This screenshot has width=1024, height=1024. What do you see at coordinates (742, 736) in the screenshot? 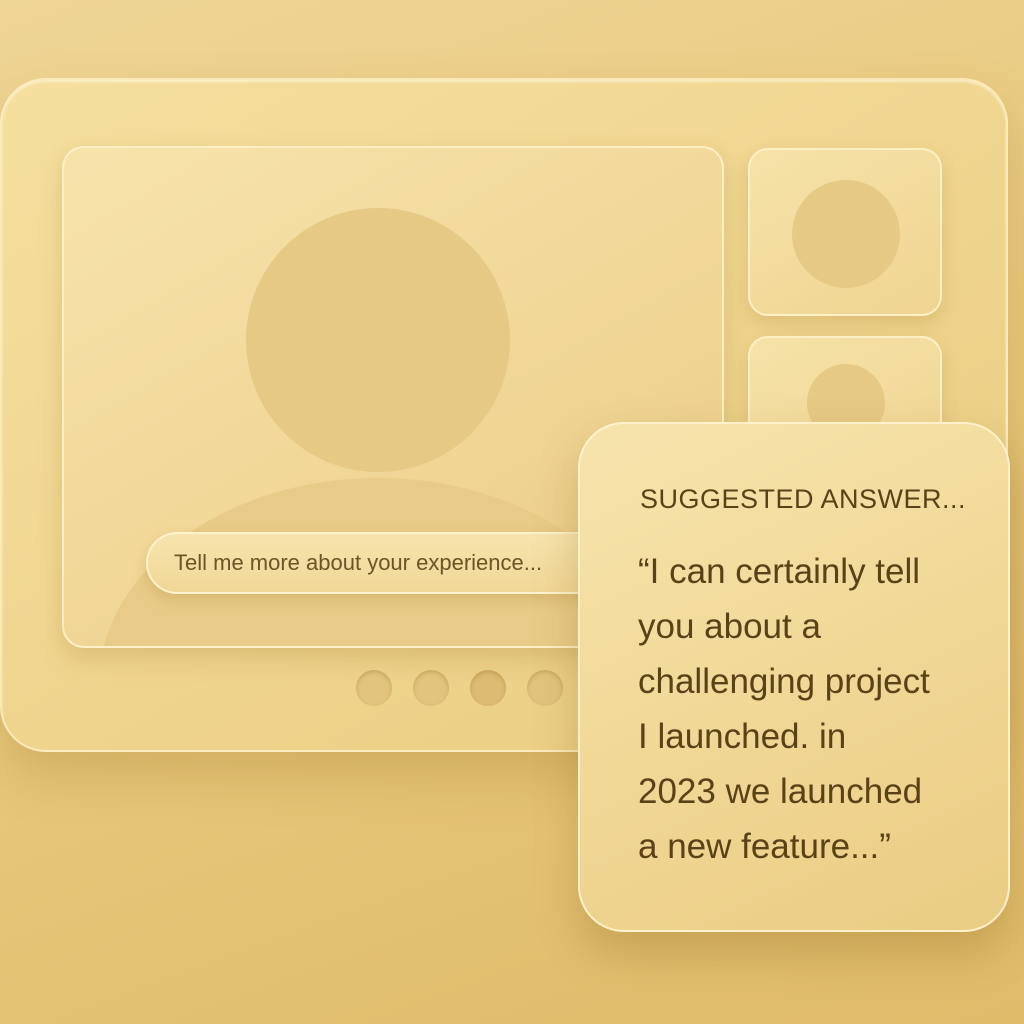
I see `answer-line: I launched. in` at bounding box center [742, 736].